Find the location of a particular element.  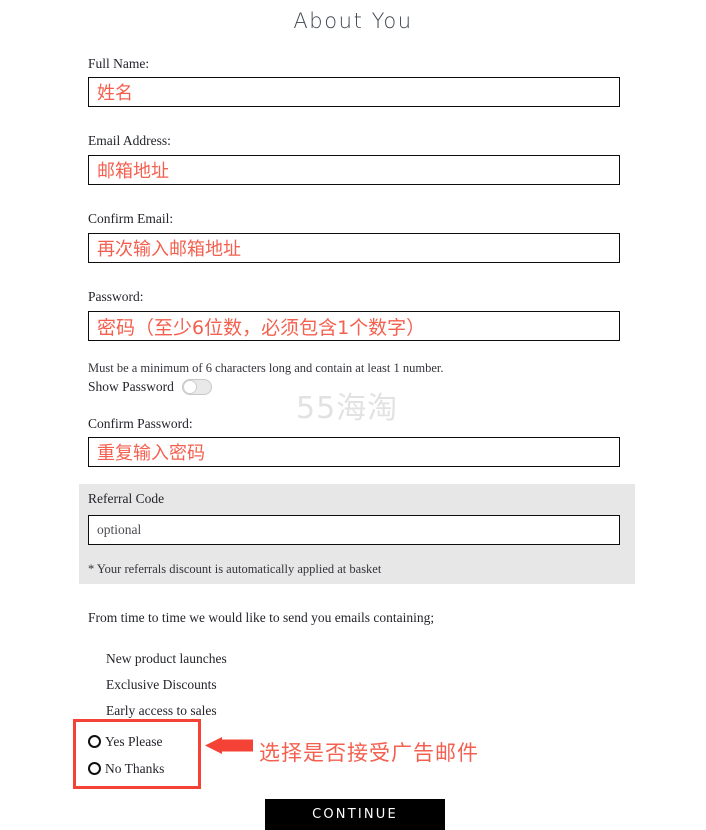

full-name-input: 姓名 is located at coordinates (354, 92).